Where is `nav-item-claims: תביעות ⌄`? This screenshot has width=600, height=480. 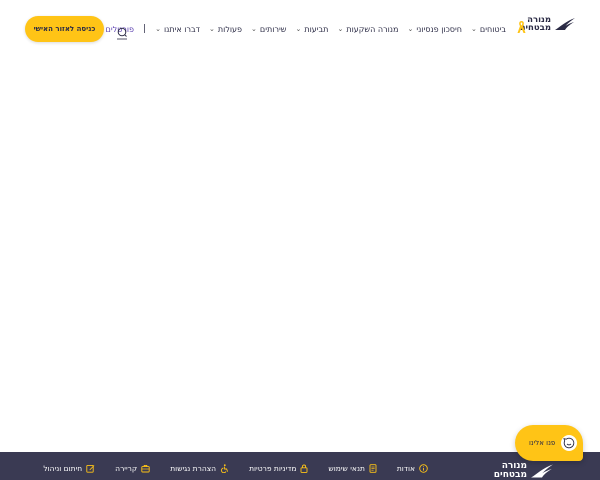
nav-item-claims: תביעות ⌄ is located at coordinates (311, 29).